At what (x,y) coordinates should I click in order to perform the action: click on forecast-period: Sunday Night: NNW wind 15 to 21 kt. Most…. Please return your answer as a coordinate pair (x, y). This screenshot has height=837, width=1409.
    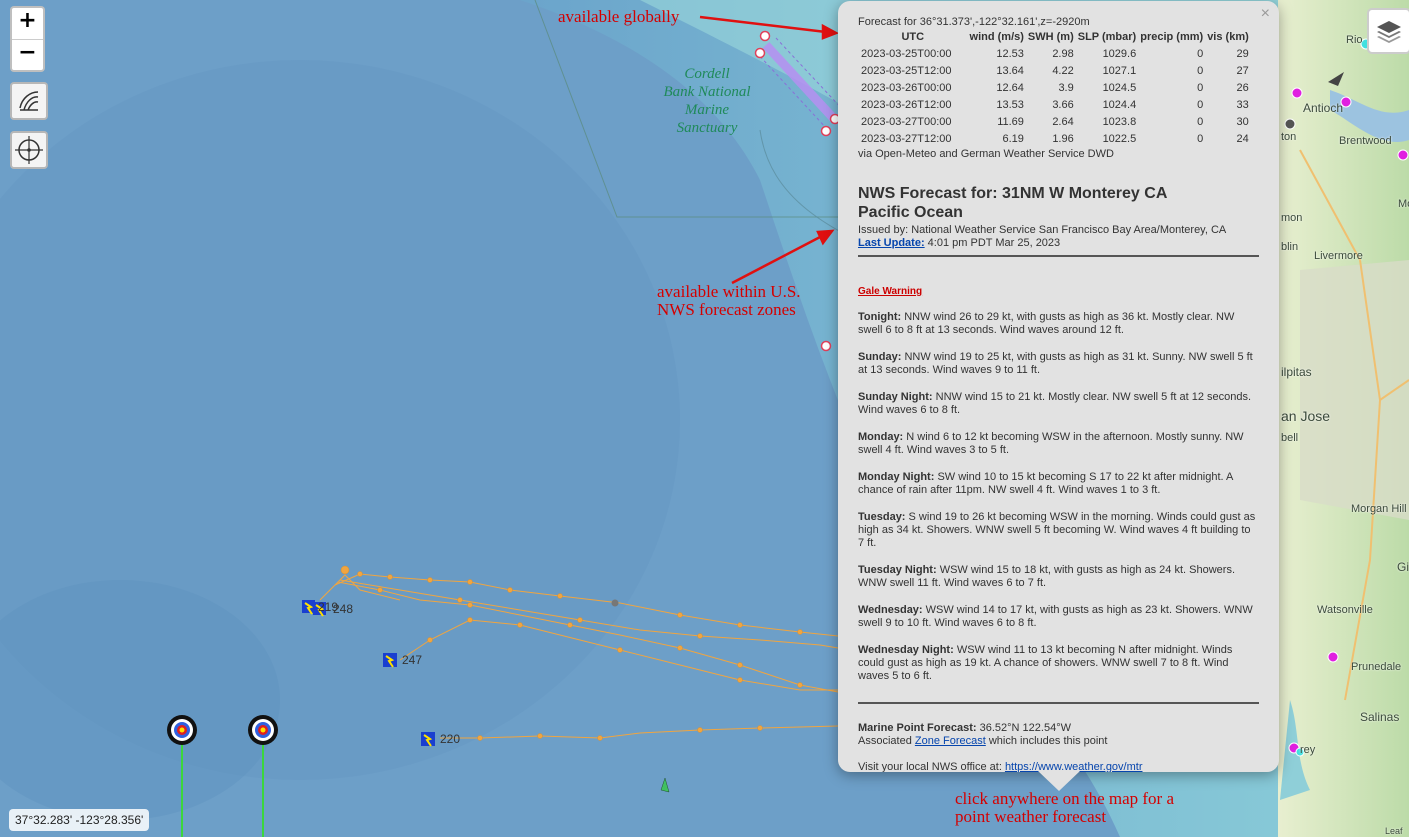
    Looking at the image, I should click on (1058, 404).